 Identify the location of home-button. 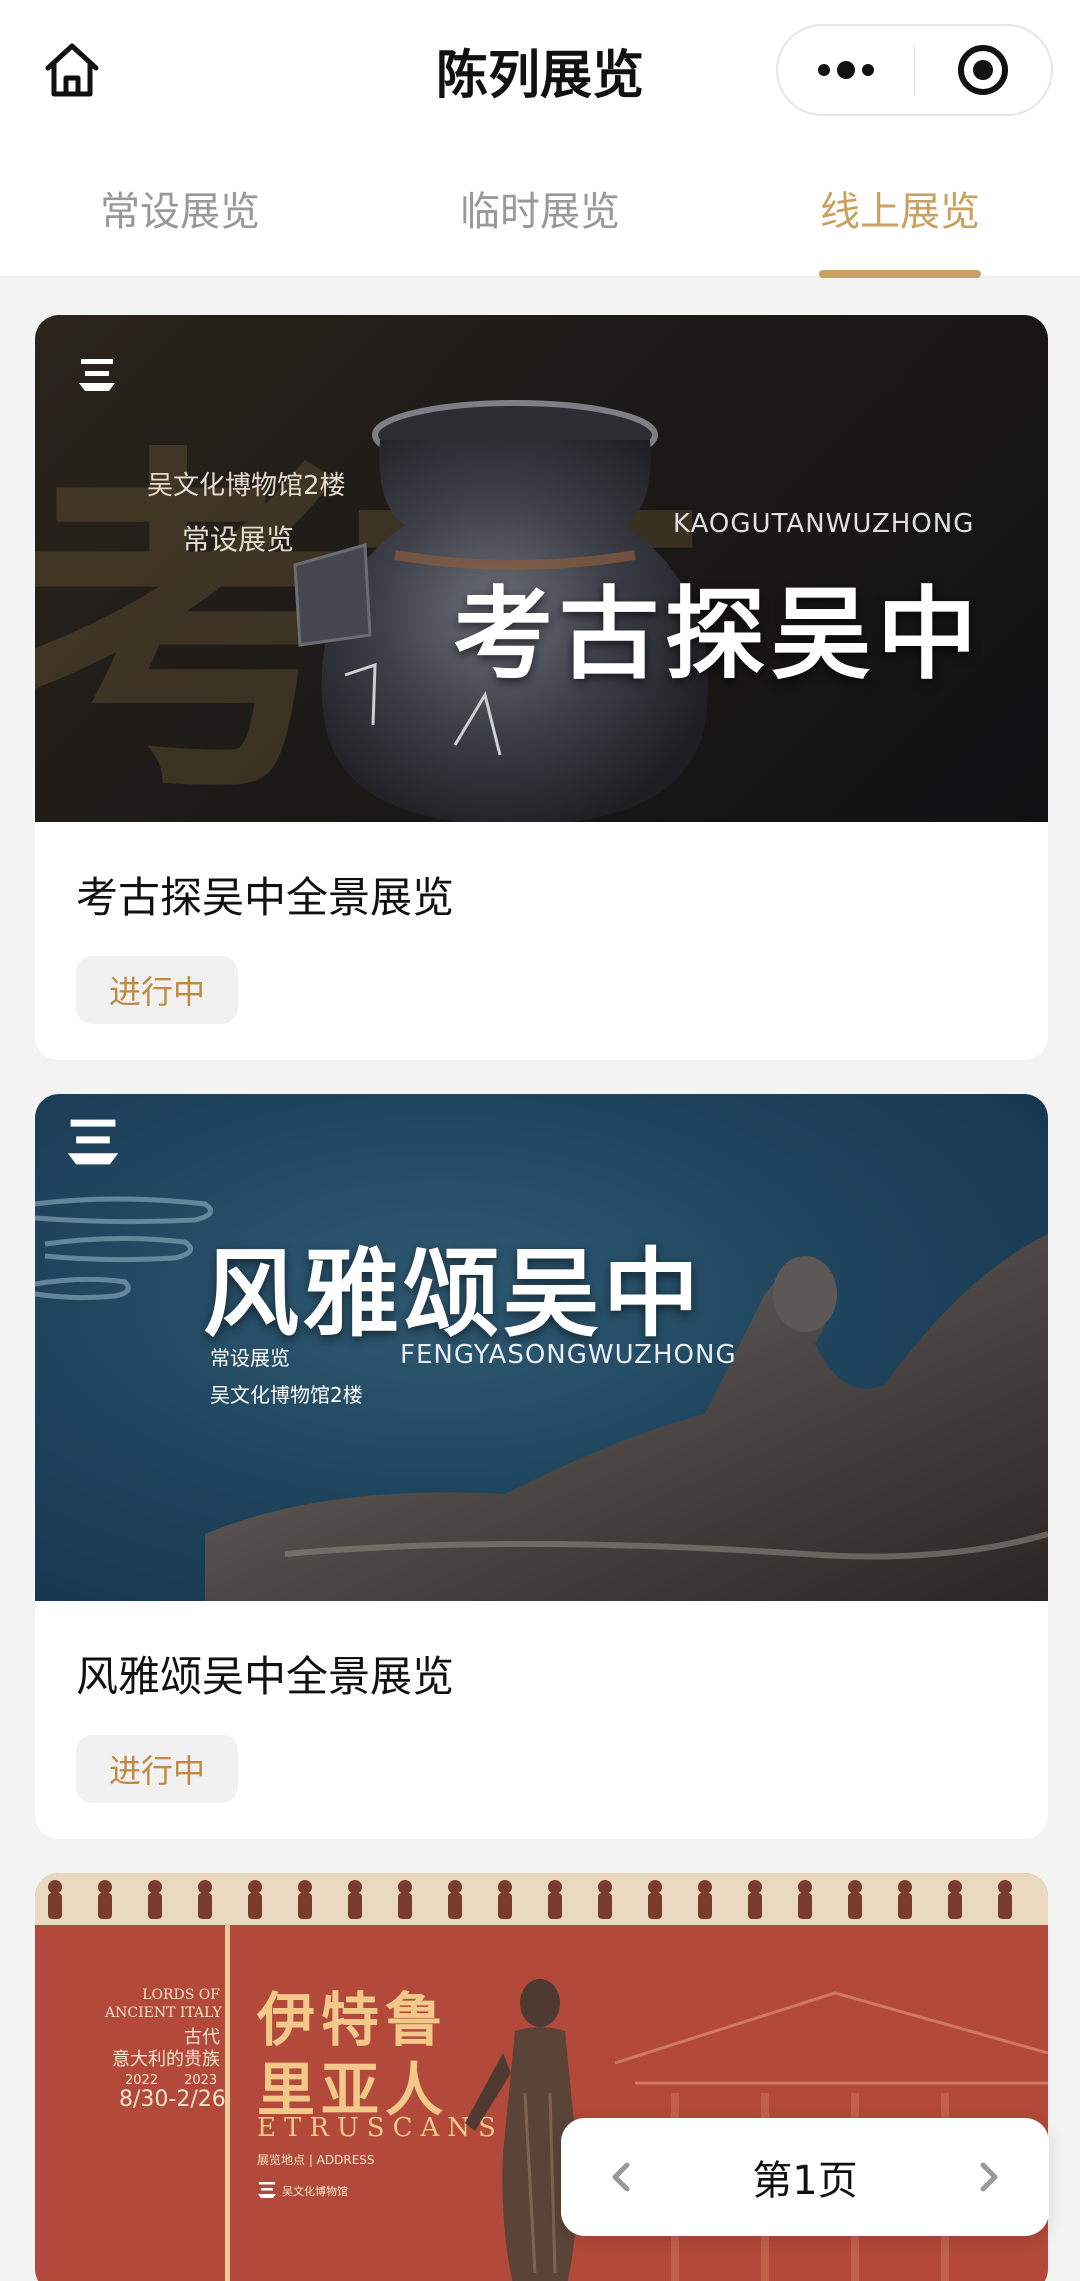
(72, 70).